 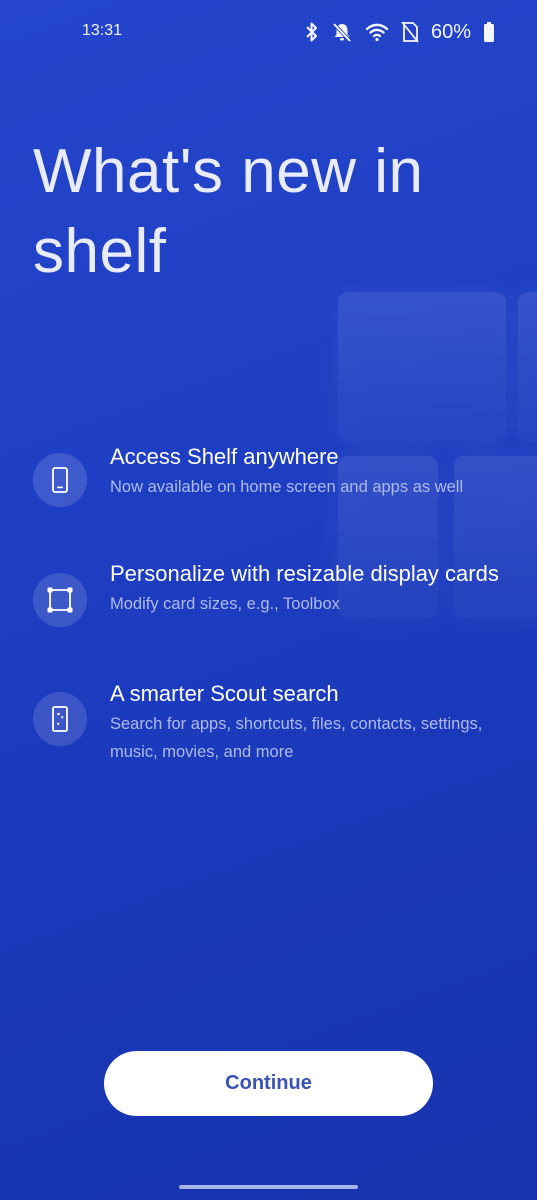 What do you see at coordinates (225, 604) in the screenshot?
I see `feature-description: Modify card sizes, e.g., Toolbox` at bounding box center [225, 604].